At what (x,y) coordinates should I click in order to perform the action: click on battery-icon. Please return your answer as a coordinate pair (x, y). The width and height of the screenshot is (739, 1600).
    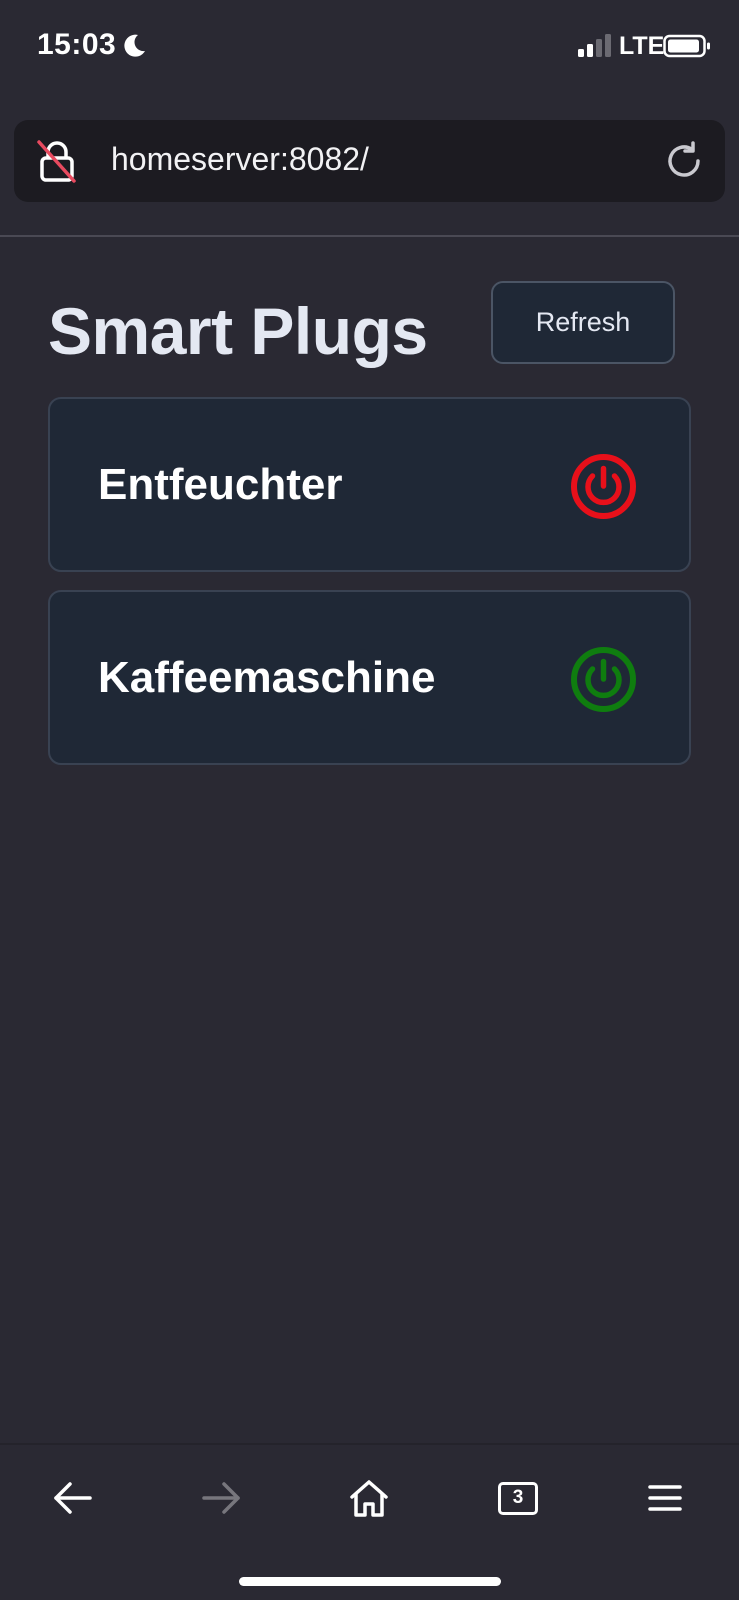
    Looking at the image, I should click on (686, 46).